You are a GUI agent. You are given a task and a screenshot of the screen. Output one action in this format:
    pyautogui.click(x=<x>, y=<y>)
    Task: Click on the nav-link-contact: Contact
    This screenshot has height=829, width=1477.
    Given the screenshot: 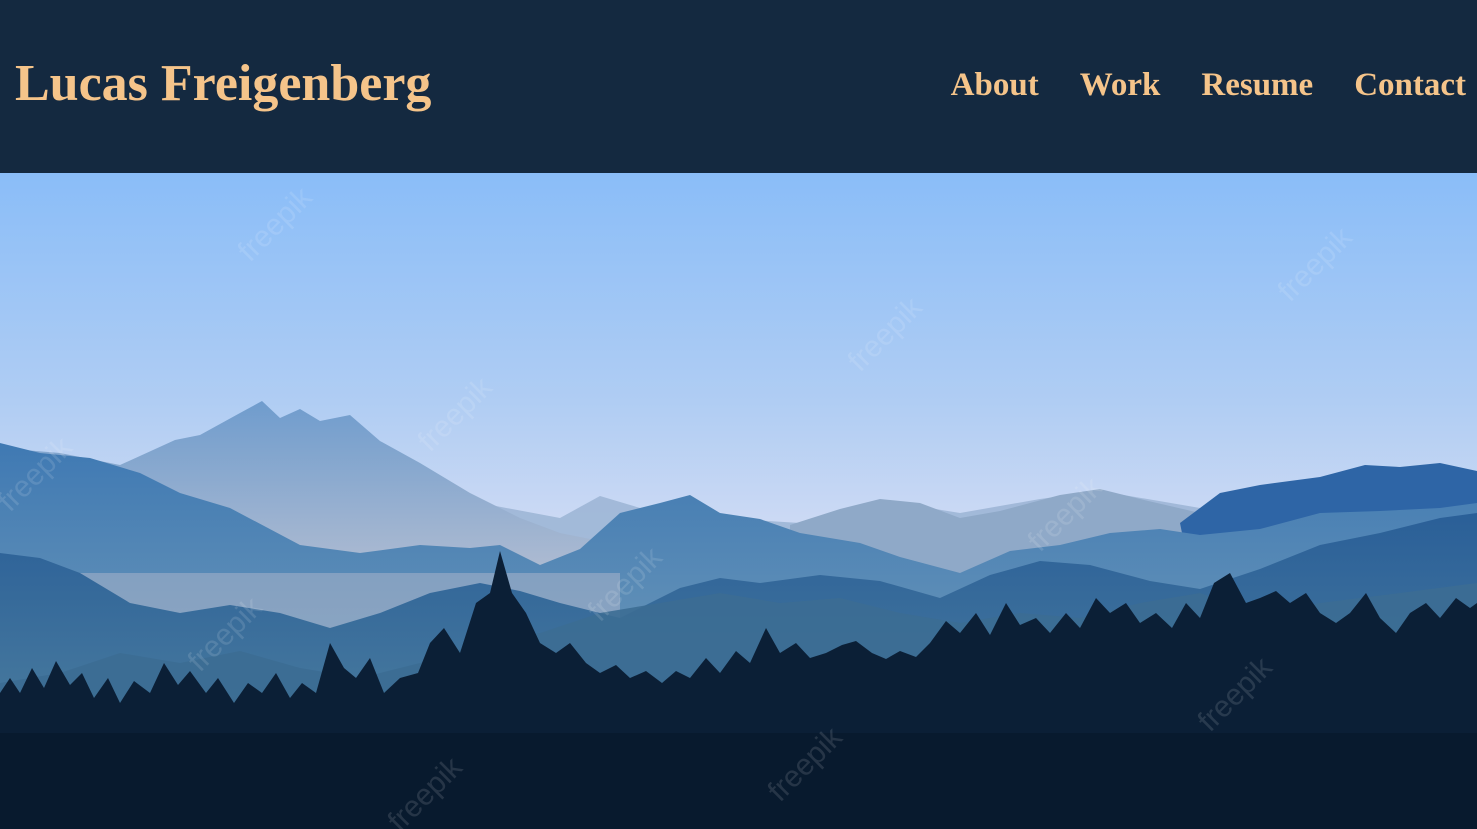 What is the action you would take?
    pyautogui.click(x=1410, y=85)
    